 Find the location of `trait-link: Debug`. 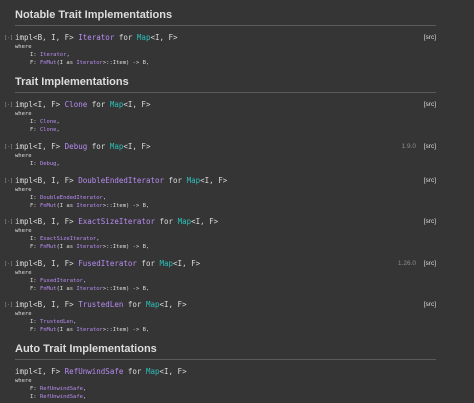

trait-link: Debug is located at coordinates (48, 164).